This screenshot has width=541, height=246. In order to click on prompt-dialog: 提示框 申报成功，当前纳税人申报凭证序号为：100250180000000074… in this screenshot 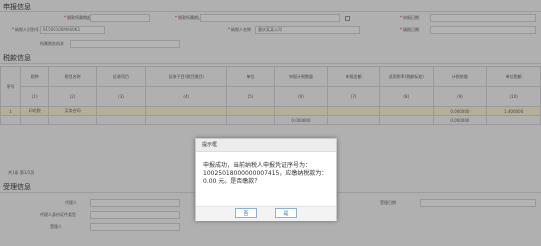, I will do `click(266, 179)`.